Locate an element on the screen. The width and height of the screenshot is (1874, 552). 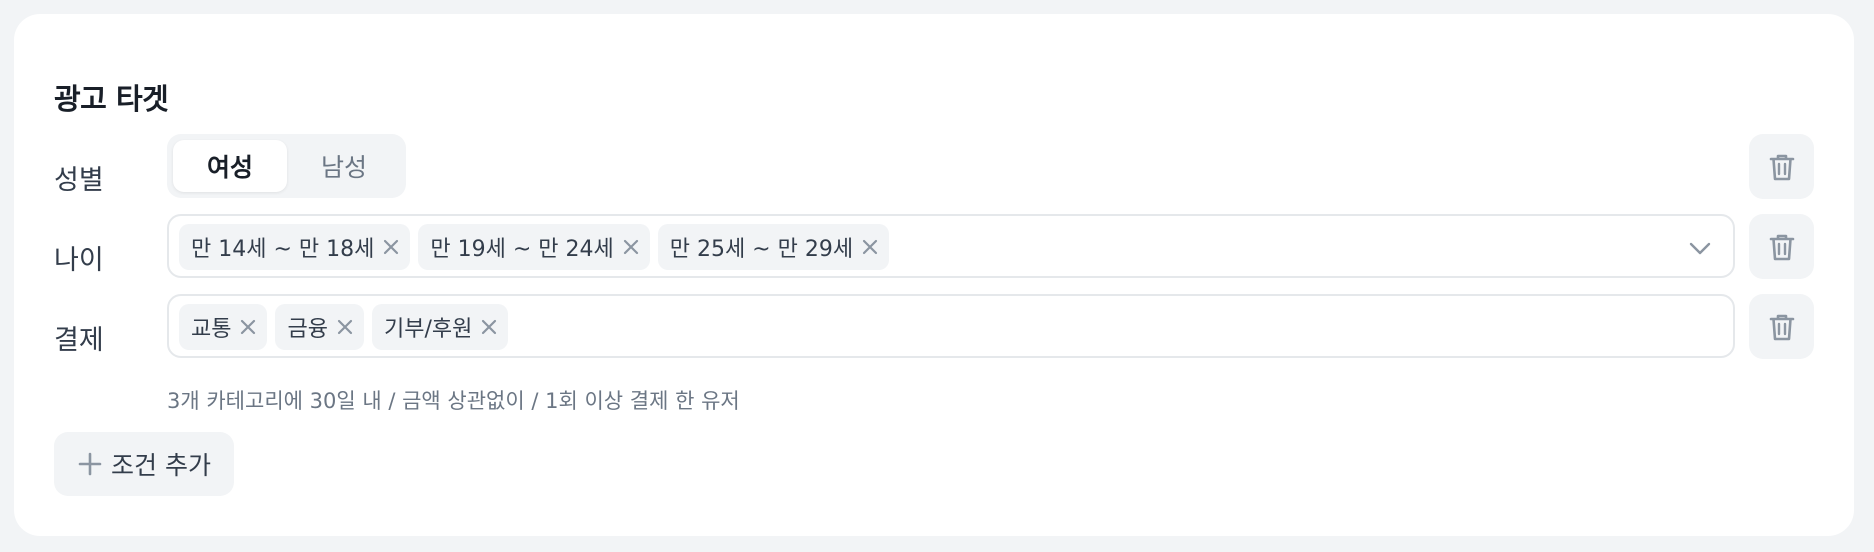
delete-gender-button is located at coordinates (1781, 166).